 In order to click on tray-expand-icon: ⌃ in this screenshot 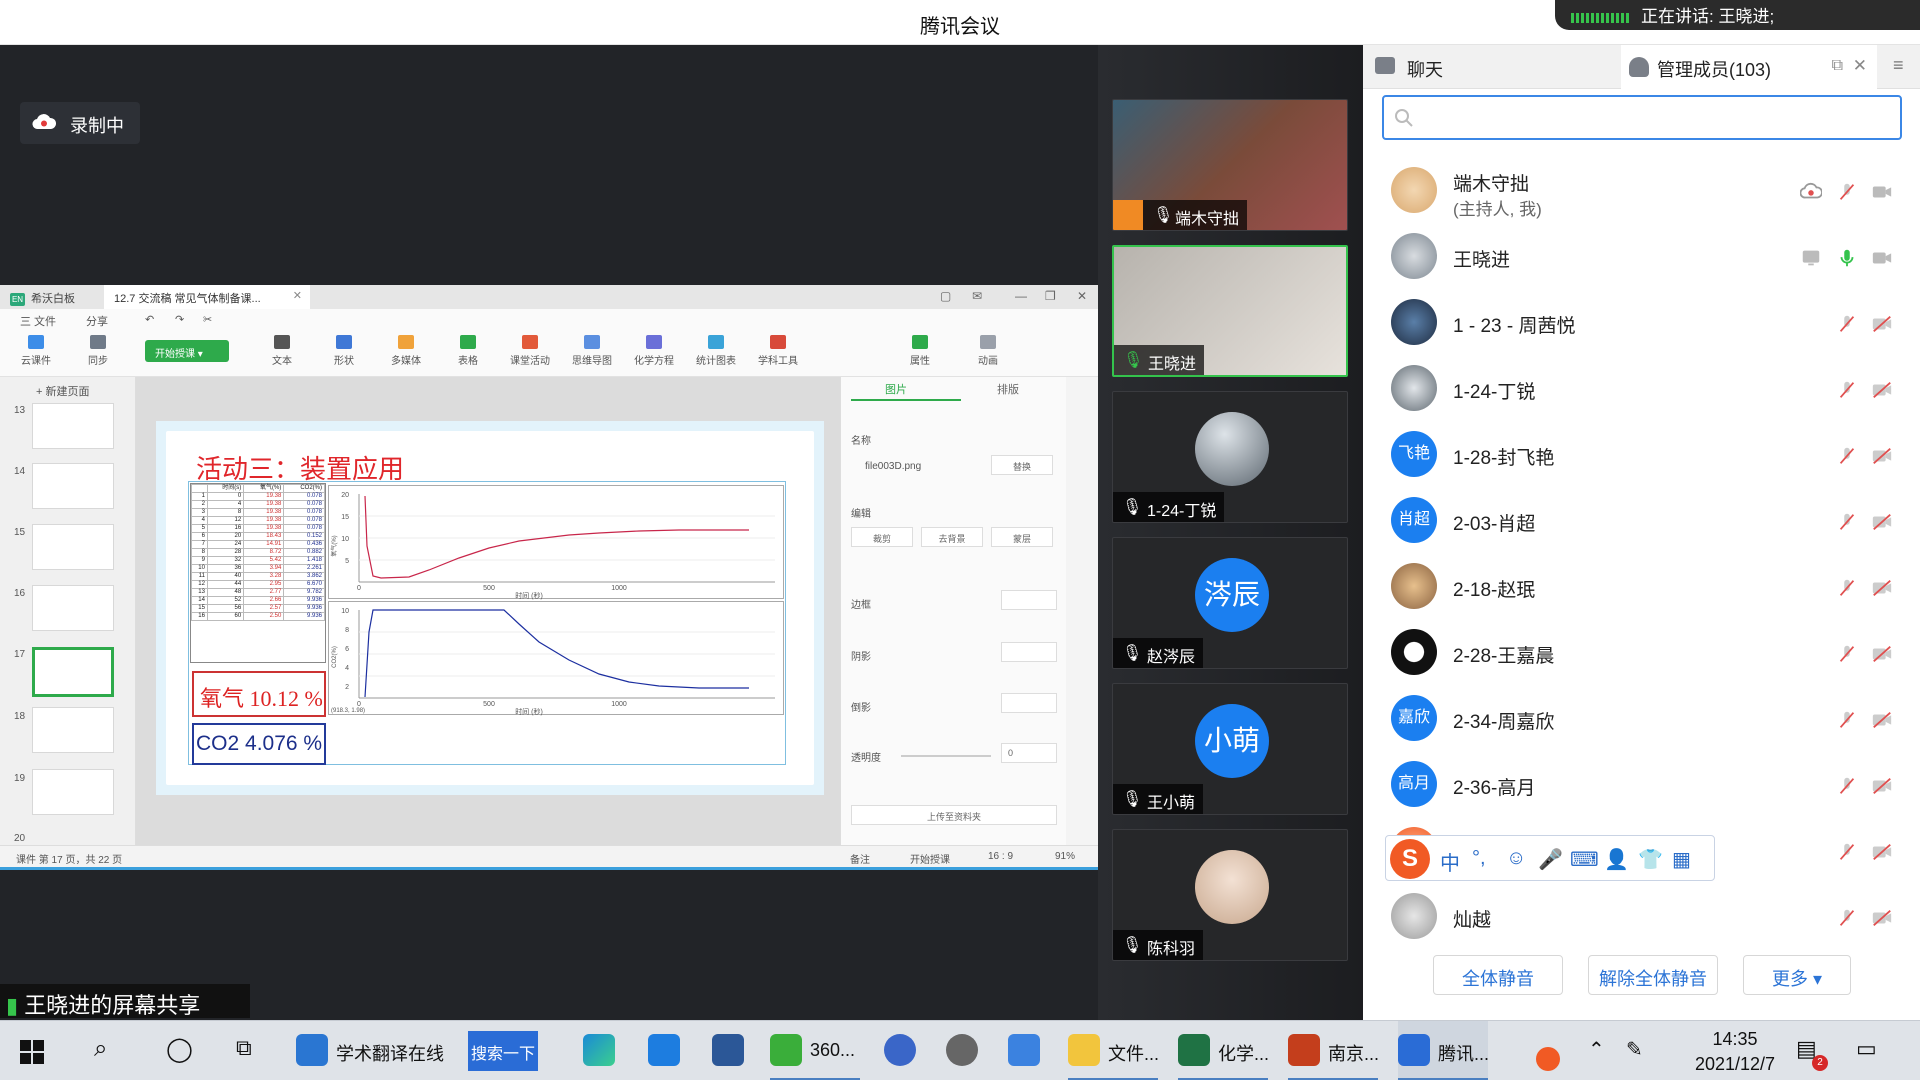, I will do `click(1598, 1050)`.